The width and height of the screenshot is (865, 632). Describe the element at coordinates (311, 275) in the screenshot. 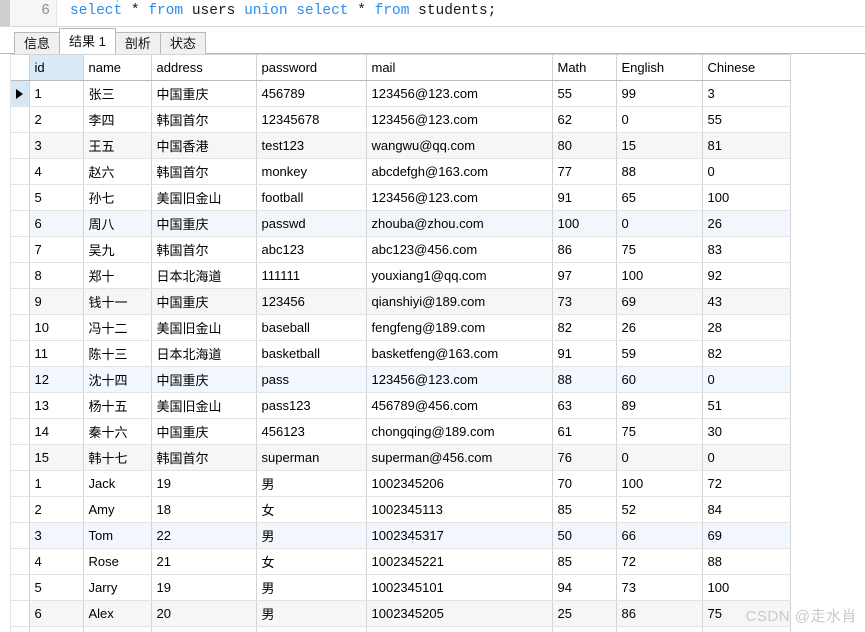

I see `cell-password: 111111` at that location.